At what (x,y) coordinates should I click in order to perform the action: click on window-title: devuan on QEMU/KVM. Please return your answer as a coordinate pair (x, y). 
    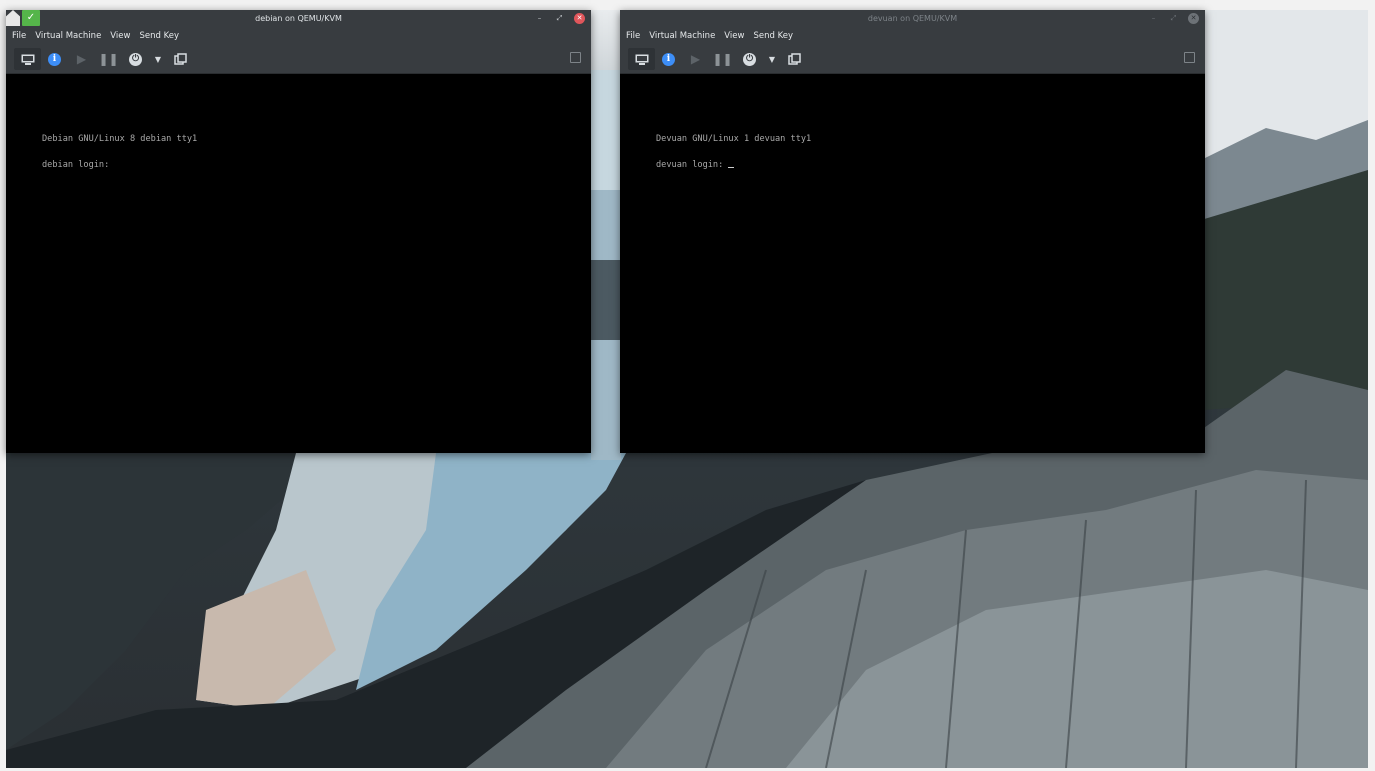
    Looking at the image, I should click on (912, 18).